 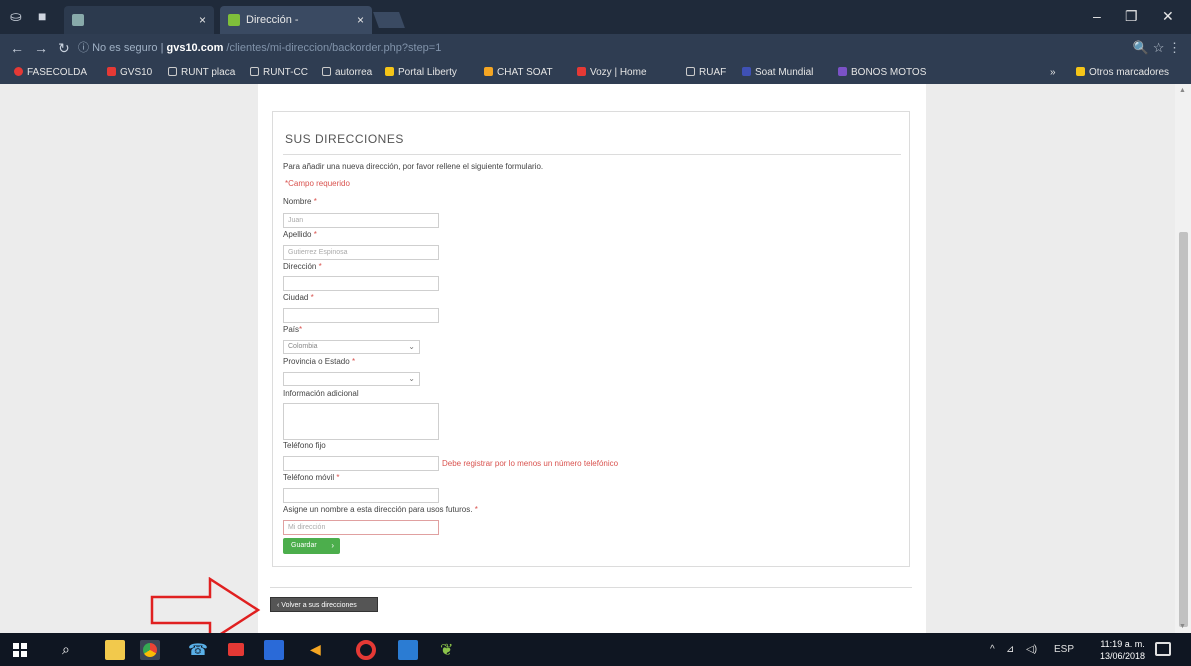 I want to click on clock-date: 13/06/2018, so click(x=1123, y=656).